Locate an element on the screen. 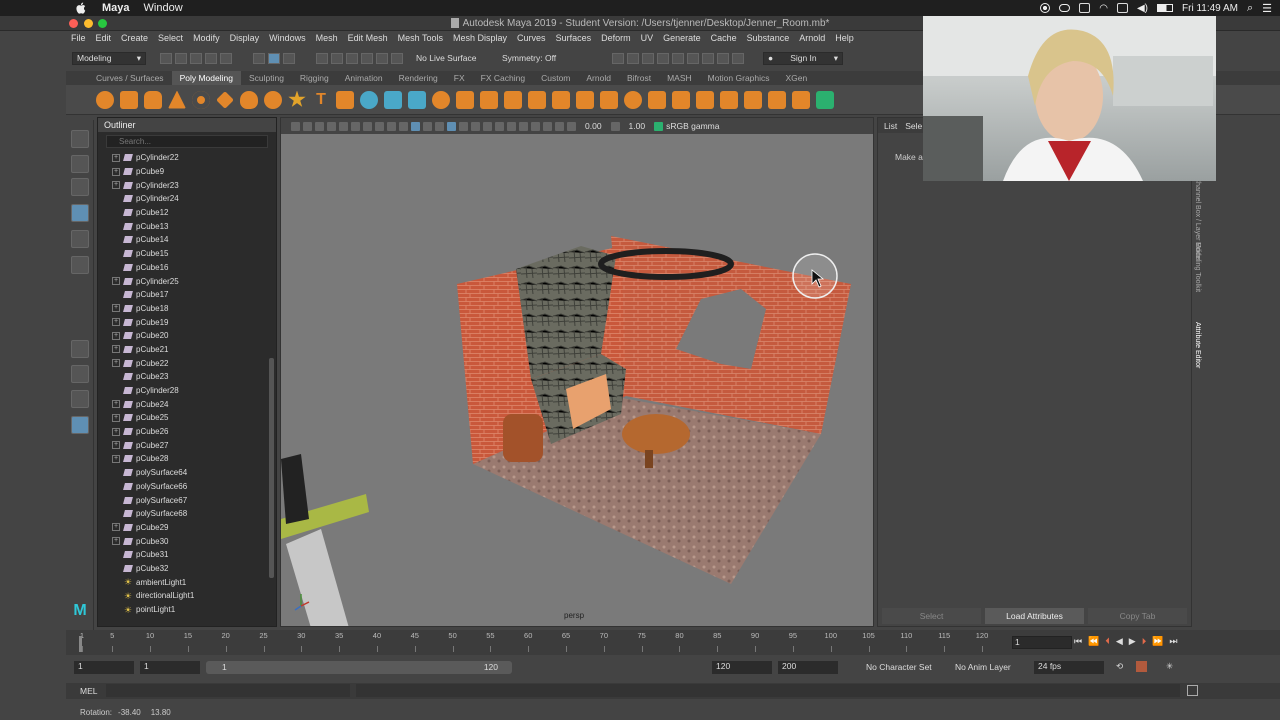  select-tool-icon is located at coordinates (80, 139).